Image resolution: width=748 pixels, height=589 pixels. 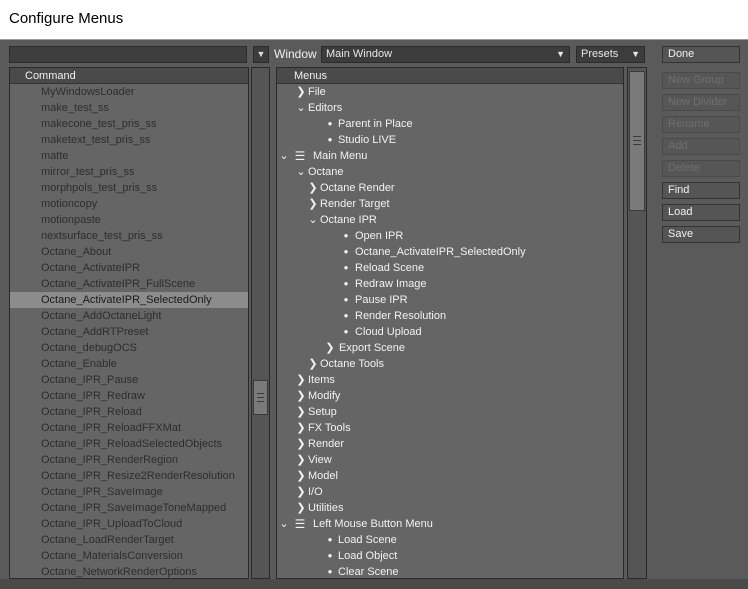 What do you see at coordinates (261, 54) in the screenshot?
I see `filter-dropdown-button: ▼` at bounding box center [261, 54].